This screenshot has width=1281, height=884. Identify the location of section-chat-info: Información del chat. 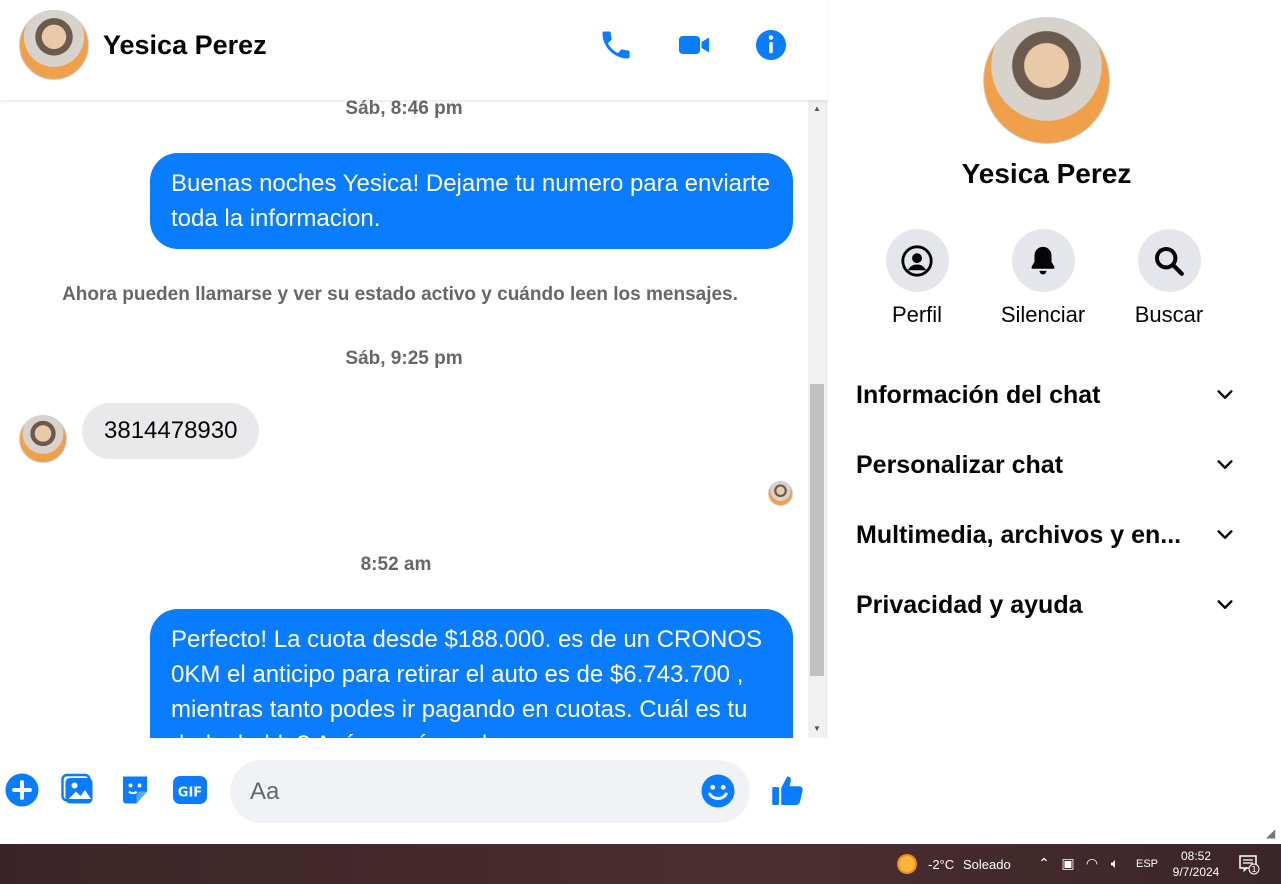
(1046, 395).